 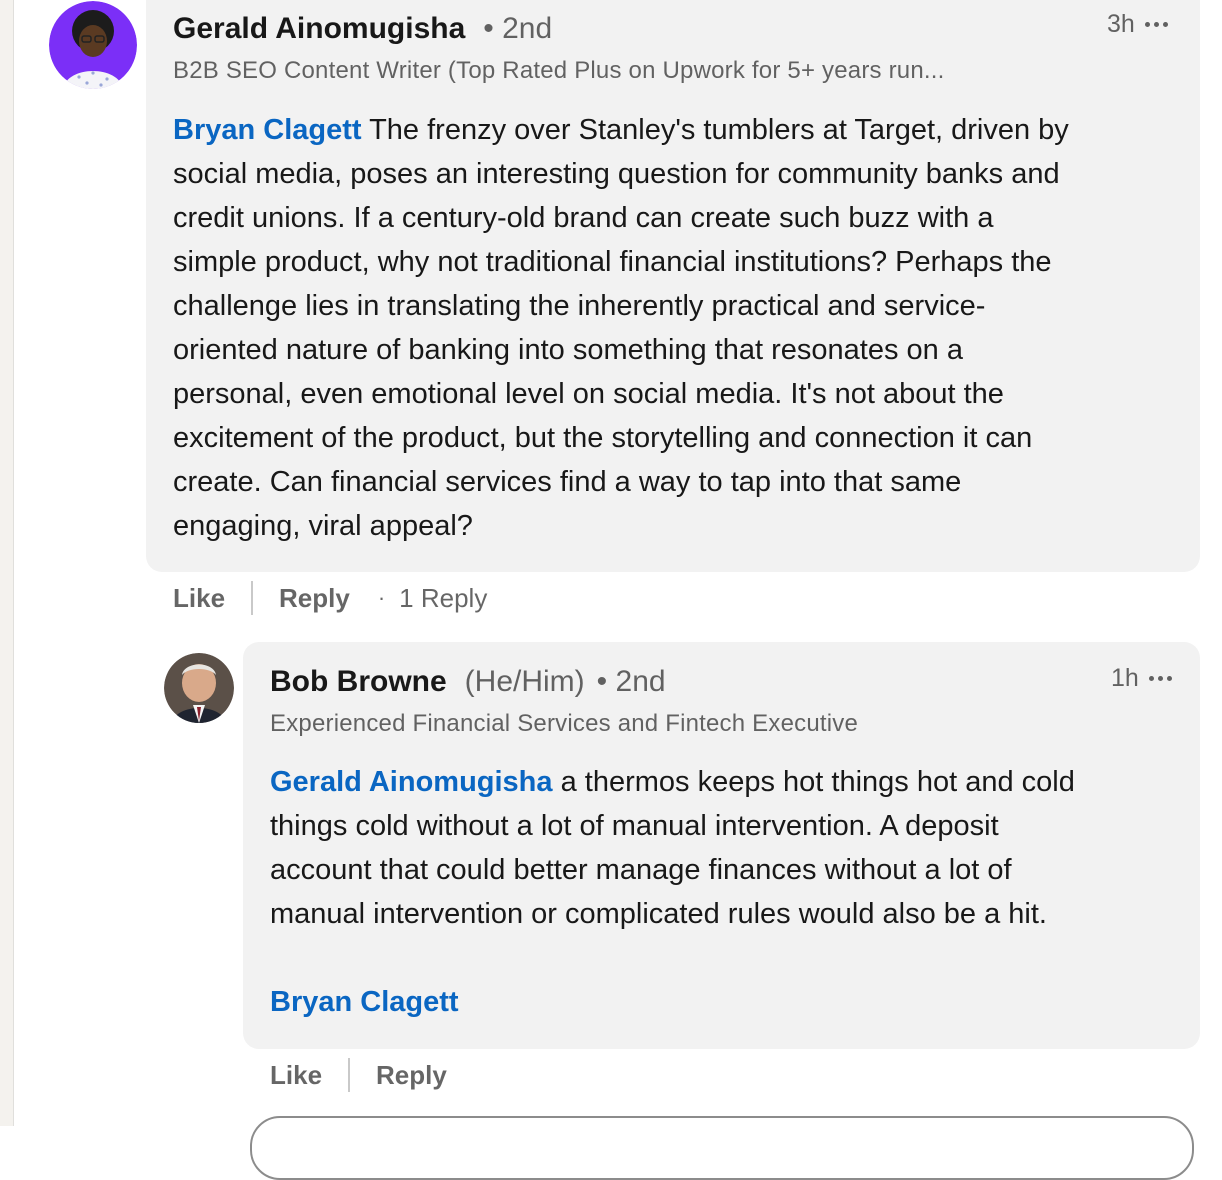 I want to click on reply-line: Bryan Clagett, so click(x=672, y=1002).